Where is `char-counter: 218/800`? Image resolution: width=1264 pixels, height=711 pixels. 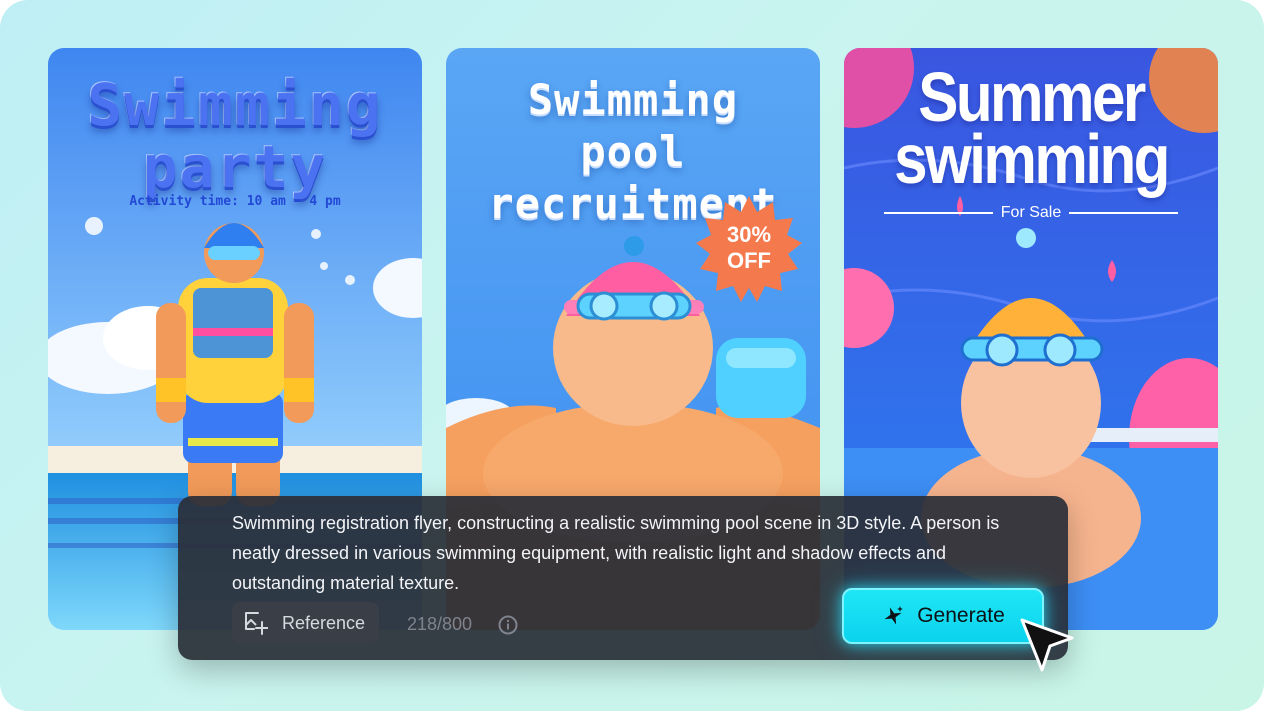
char-counter: 218/800 is located at coordinates (440, 624).